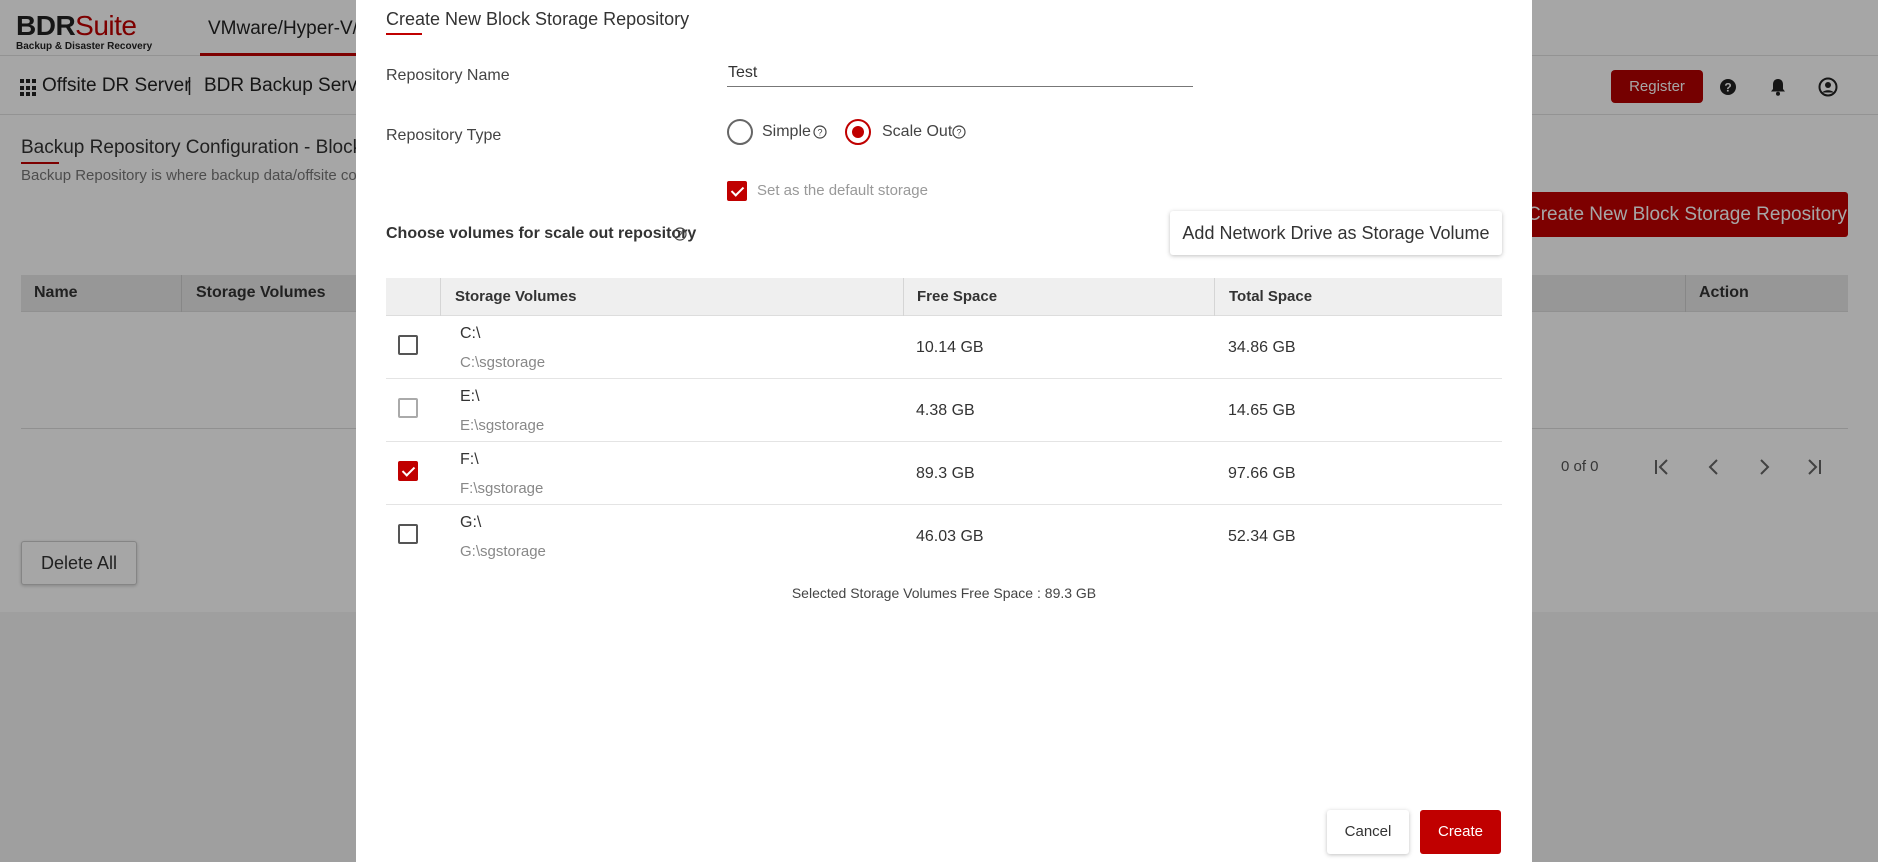 The height and width of the screenshot is (862, 1878). What do you see at coordinates (502, 488) in the screenshot?
I see `volume-path: F:\sgstorage` at bounding box center [502, 488].